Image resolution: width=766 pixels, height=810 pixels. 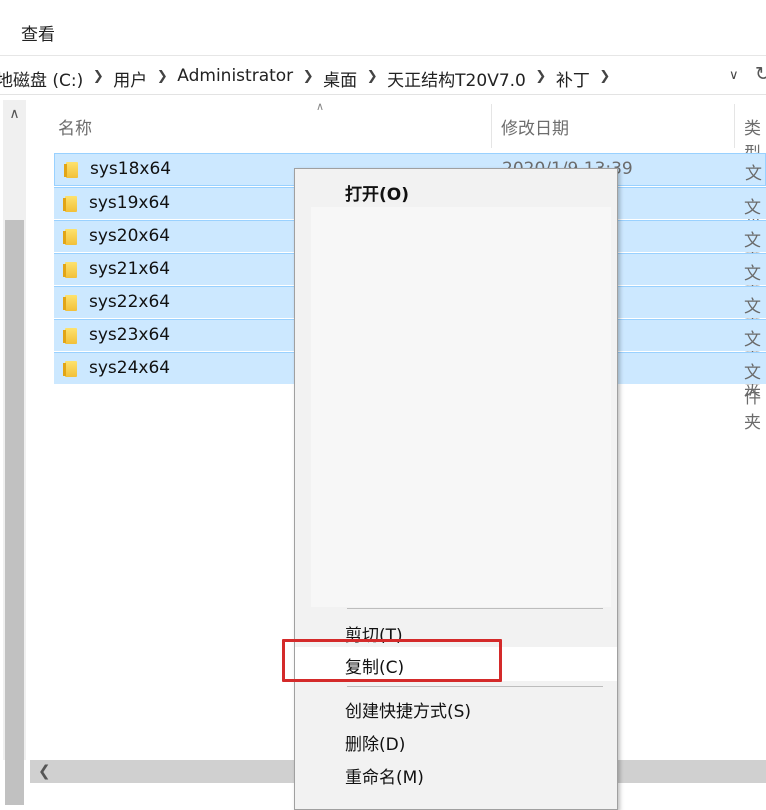 I want to click on menu-item-create-shortcut: 创建快捷方式(S), so click(x=408, y=709).